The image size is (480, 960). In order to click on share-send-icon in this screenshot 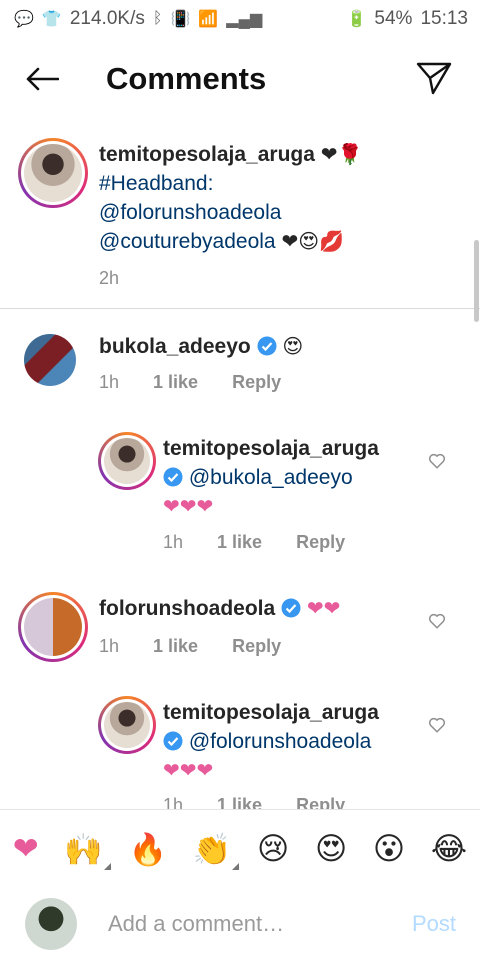, I will do `click(434, 78)`.